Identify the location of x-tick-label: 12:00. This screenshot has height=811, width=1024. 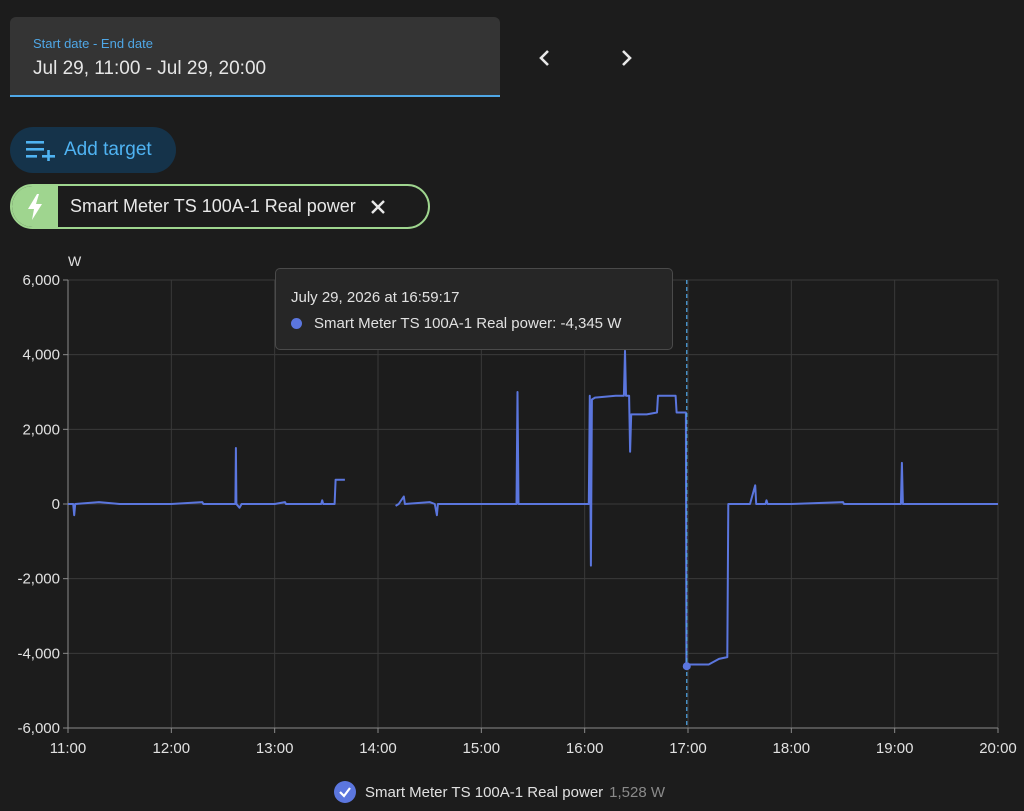
(172, 748).